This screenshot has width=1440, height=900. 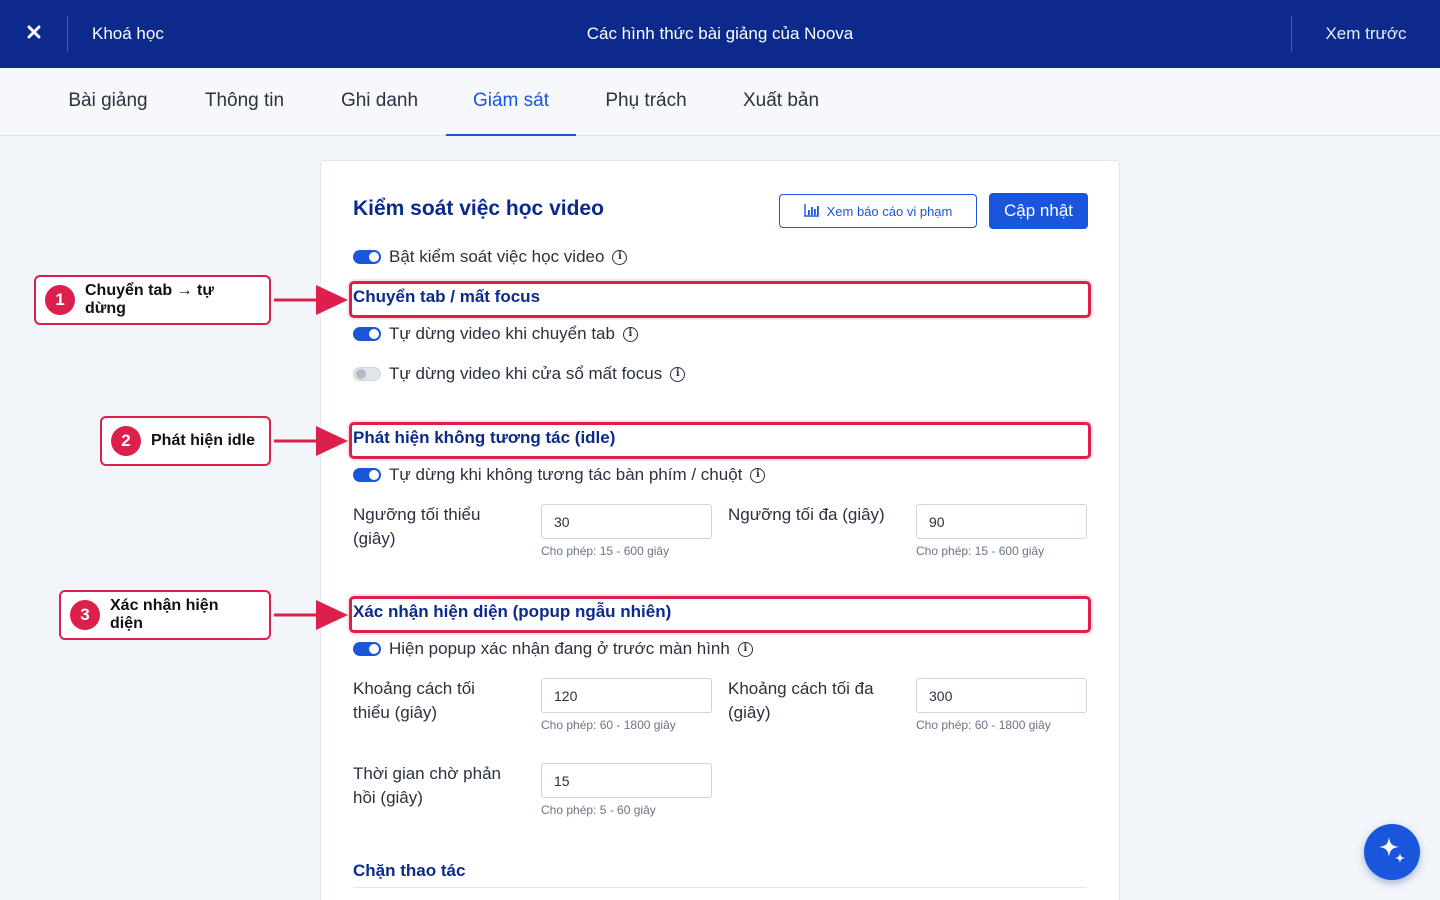 I want to click on tab-assignees: Phụ trách, so click(x=646, y=102).